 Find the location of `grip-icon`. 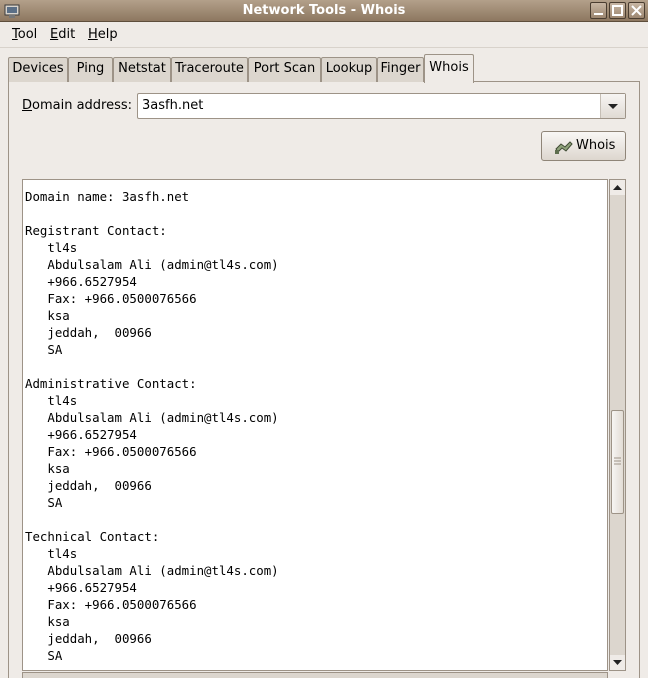

grip-icon is located at coordinates (617, 461).